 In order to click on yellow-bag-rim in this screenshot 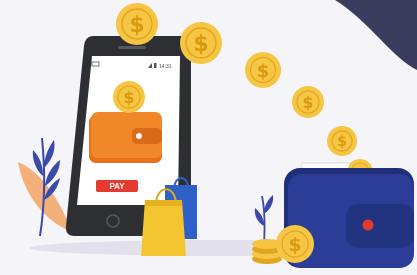, I will do `click(163, 203)`.